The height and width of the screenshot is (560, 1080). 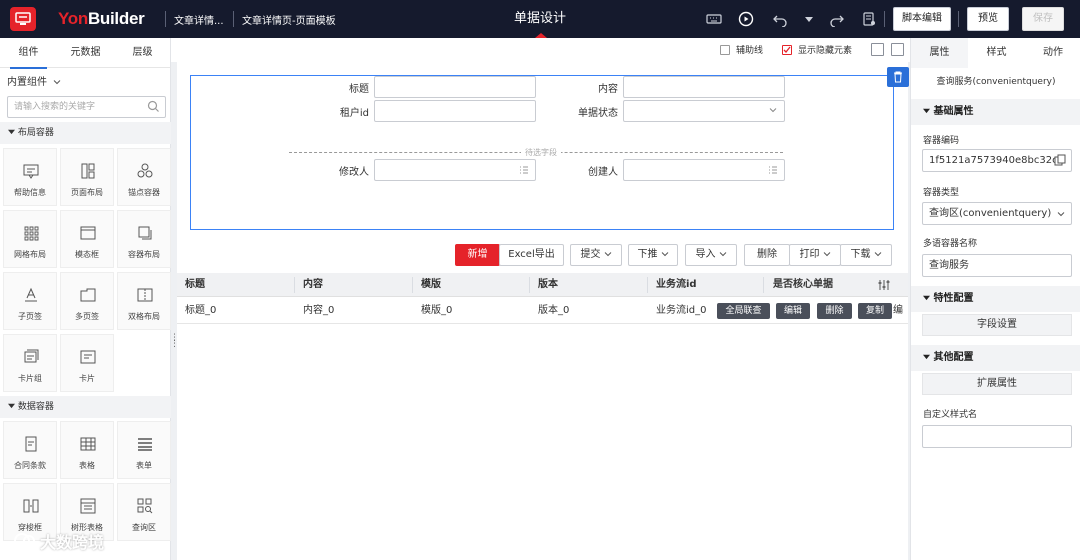 I want to click on layout-split-icon, so click(x=877, y=49).